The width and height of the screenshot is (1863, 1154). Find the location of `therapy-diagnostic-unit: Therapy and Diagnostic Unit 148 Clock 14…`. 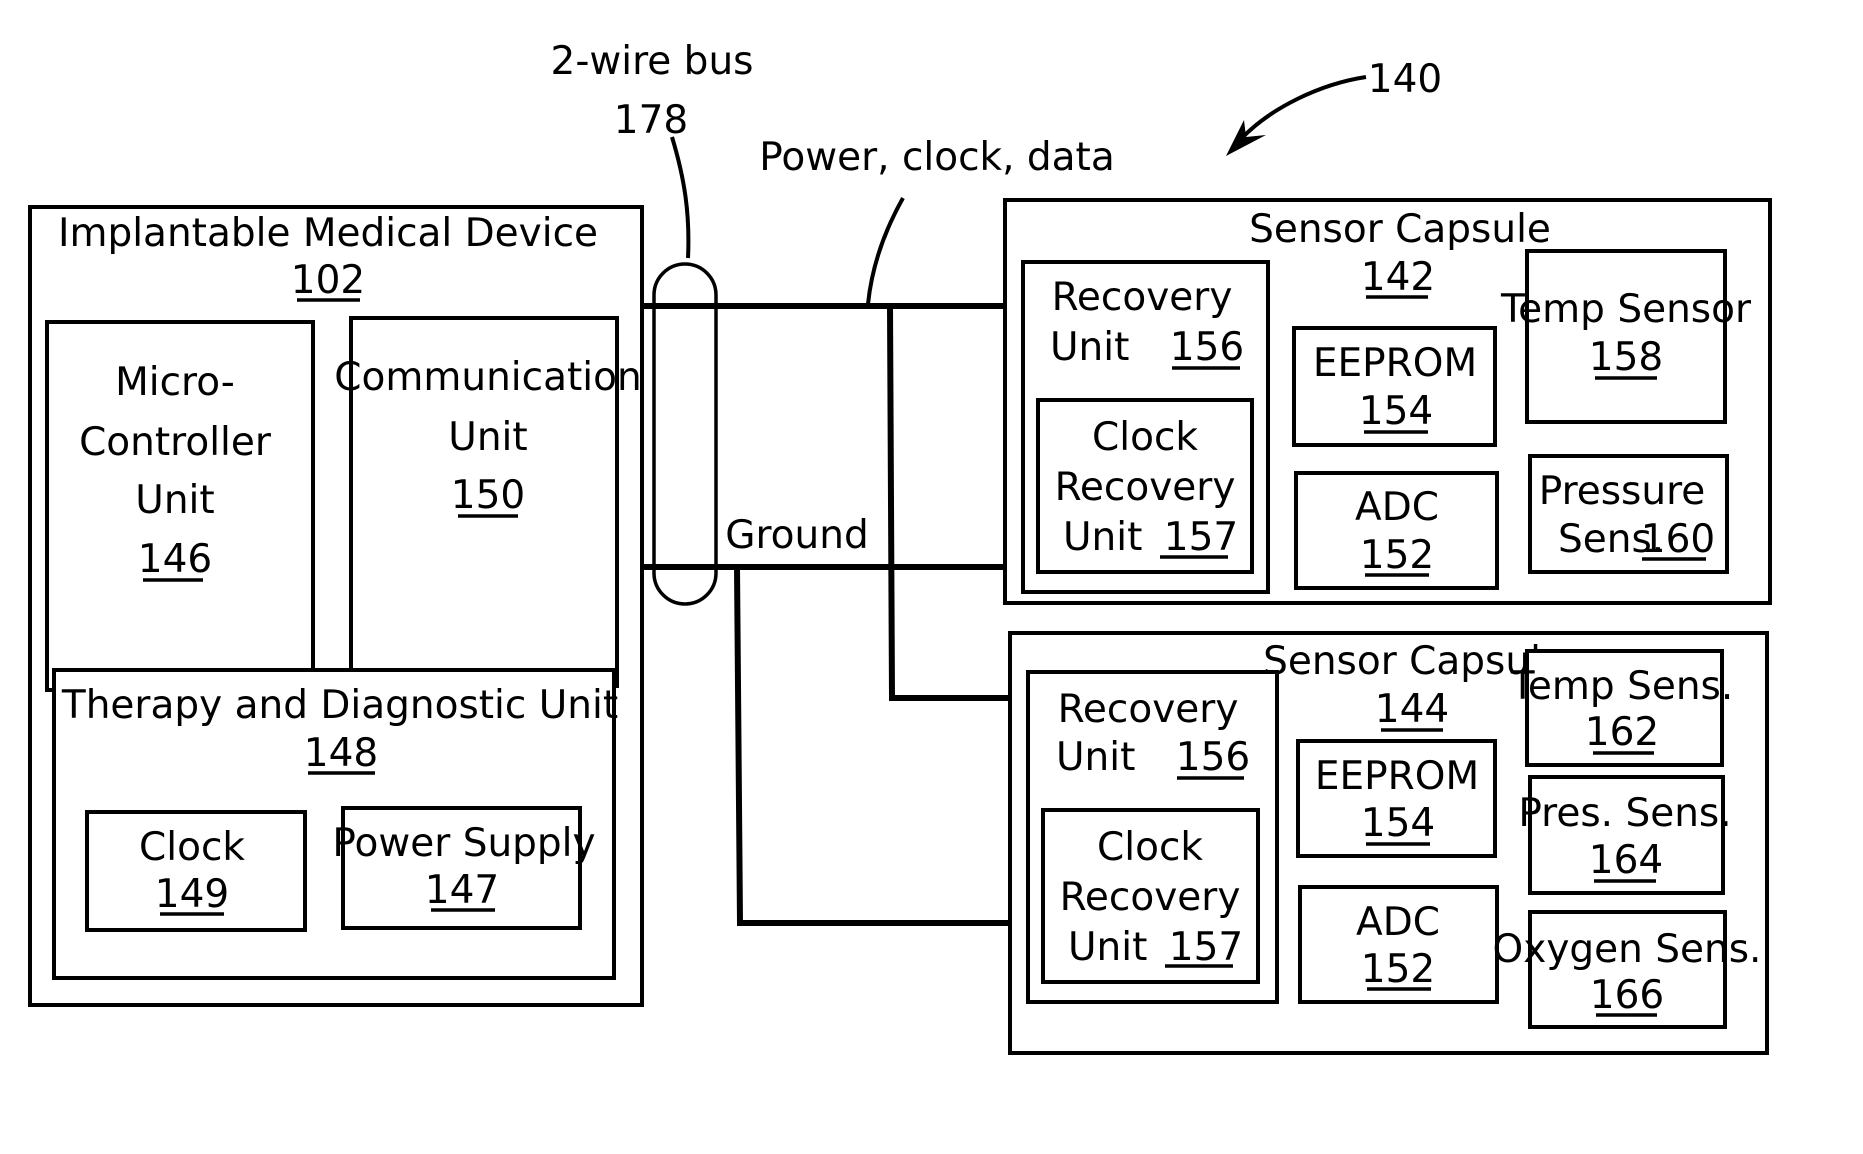

therapy-diagnostic-unit: Therapy and Diagnostic Unit 148 Clock 14… is located at coordinates (335, 824).